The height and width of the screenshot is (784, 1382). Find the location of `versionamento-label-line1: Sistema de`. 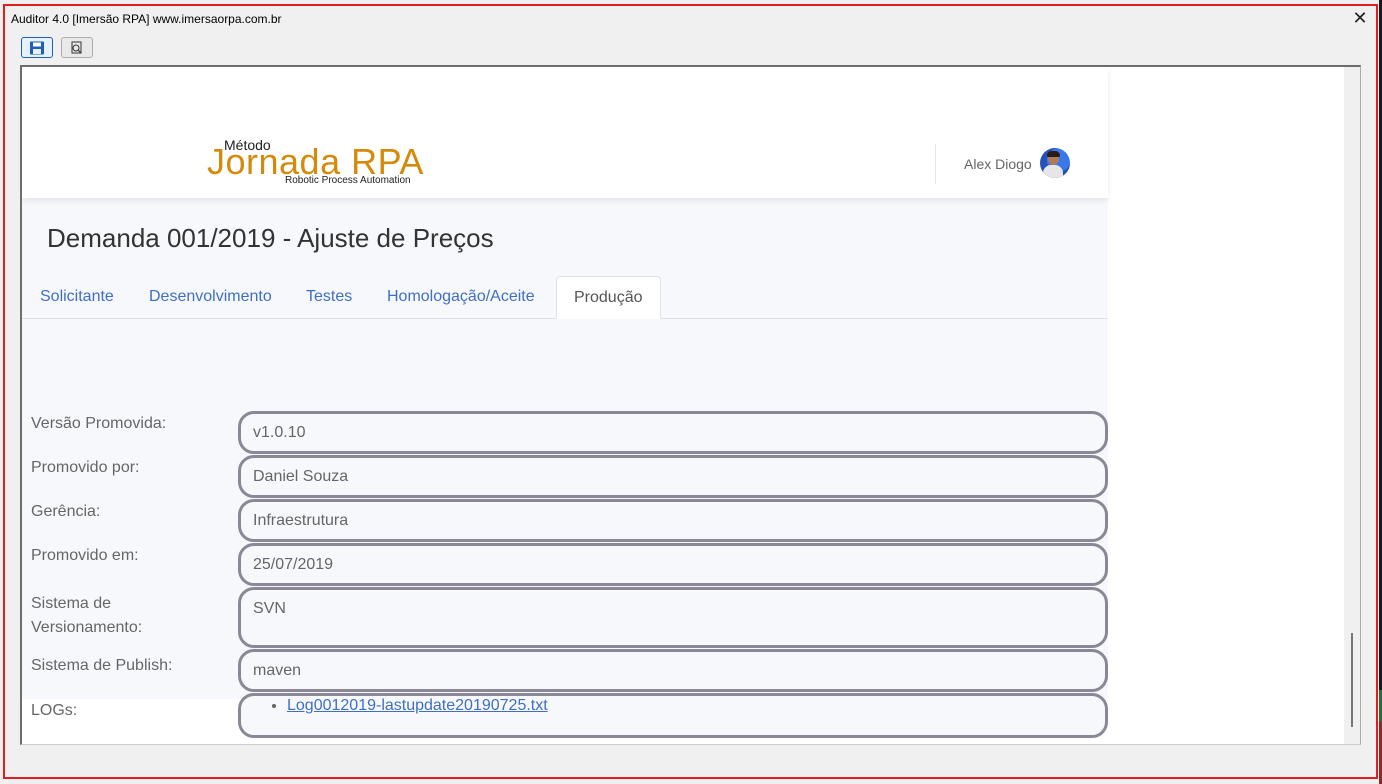

versionamento-label-line1: Sistema de is located at coordinates (71, 603).